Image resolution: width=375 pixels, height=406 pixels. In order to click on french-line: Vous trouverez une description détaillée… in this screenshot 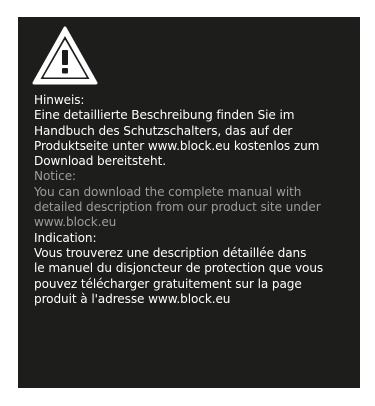, I will do `click(170, 252)`.